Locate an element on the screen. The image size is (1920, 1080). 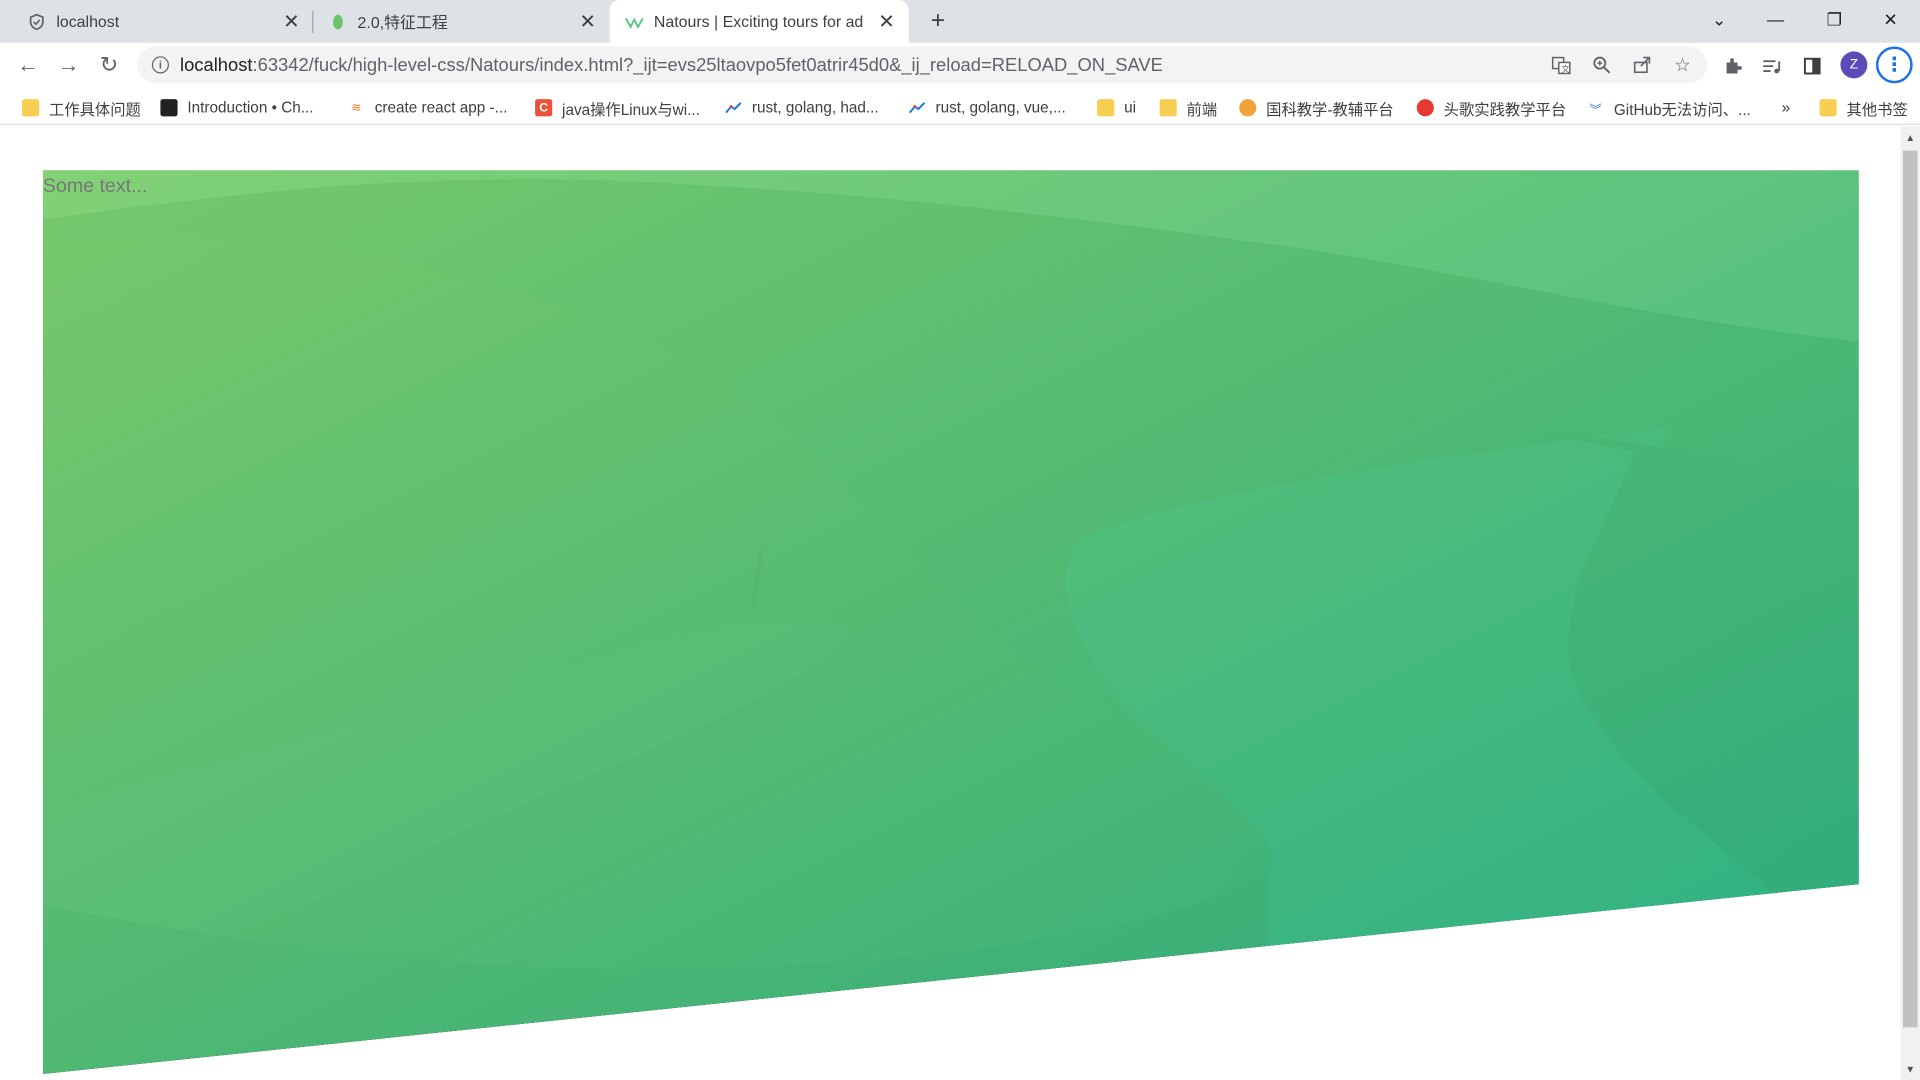
tab-title: localhost is located at coordinates (88, 21).